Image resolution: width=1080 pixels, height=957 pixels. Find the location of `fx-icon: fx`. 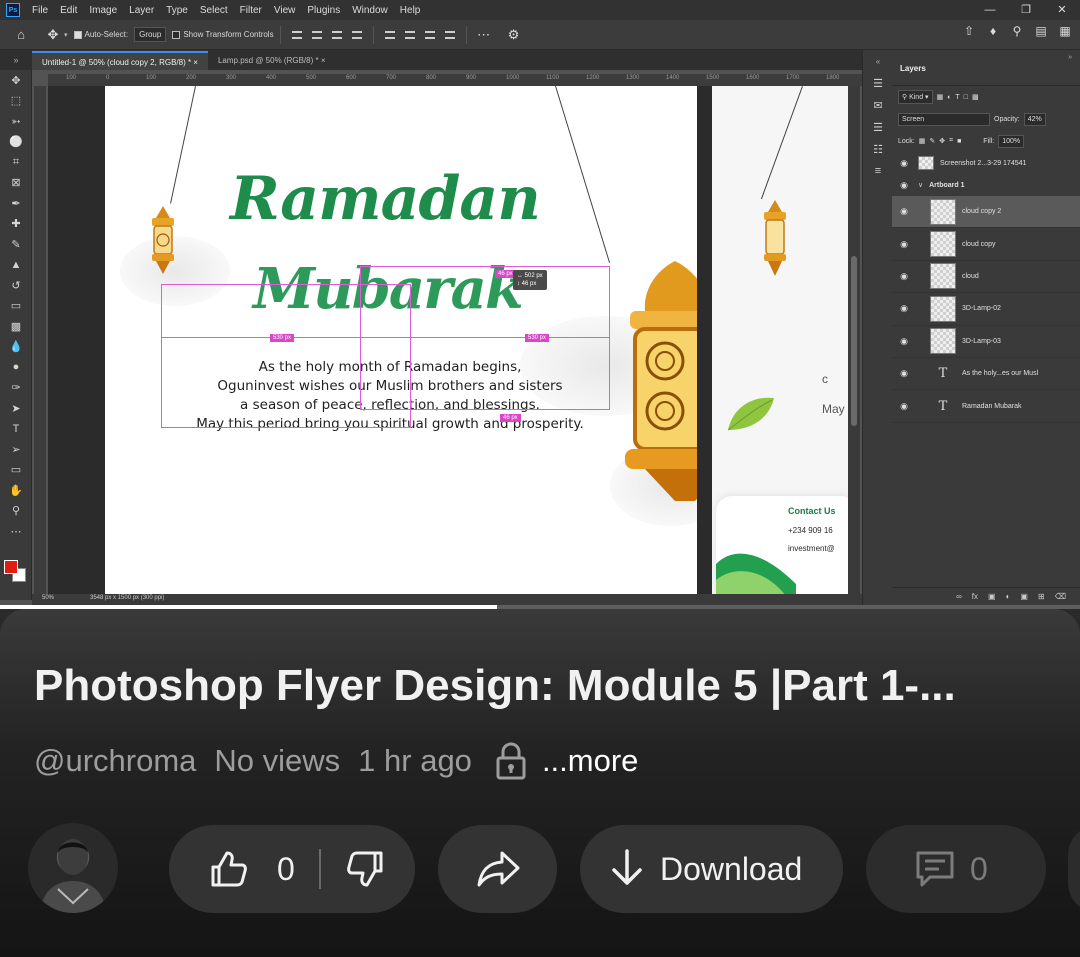

fx-icon: fx is located at coordinates (975, 596).